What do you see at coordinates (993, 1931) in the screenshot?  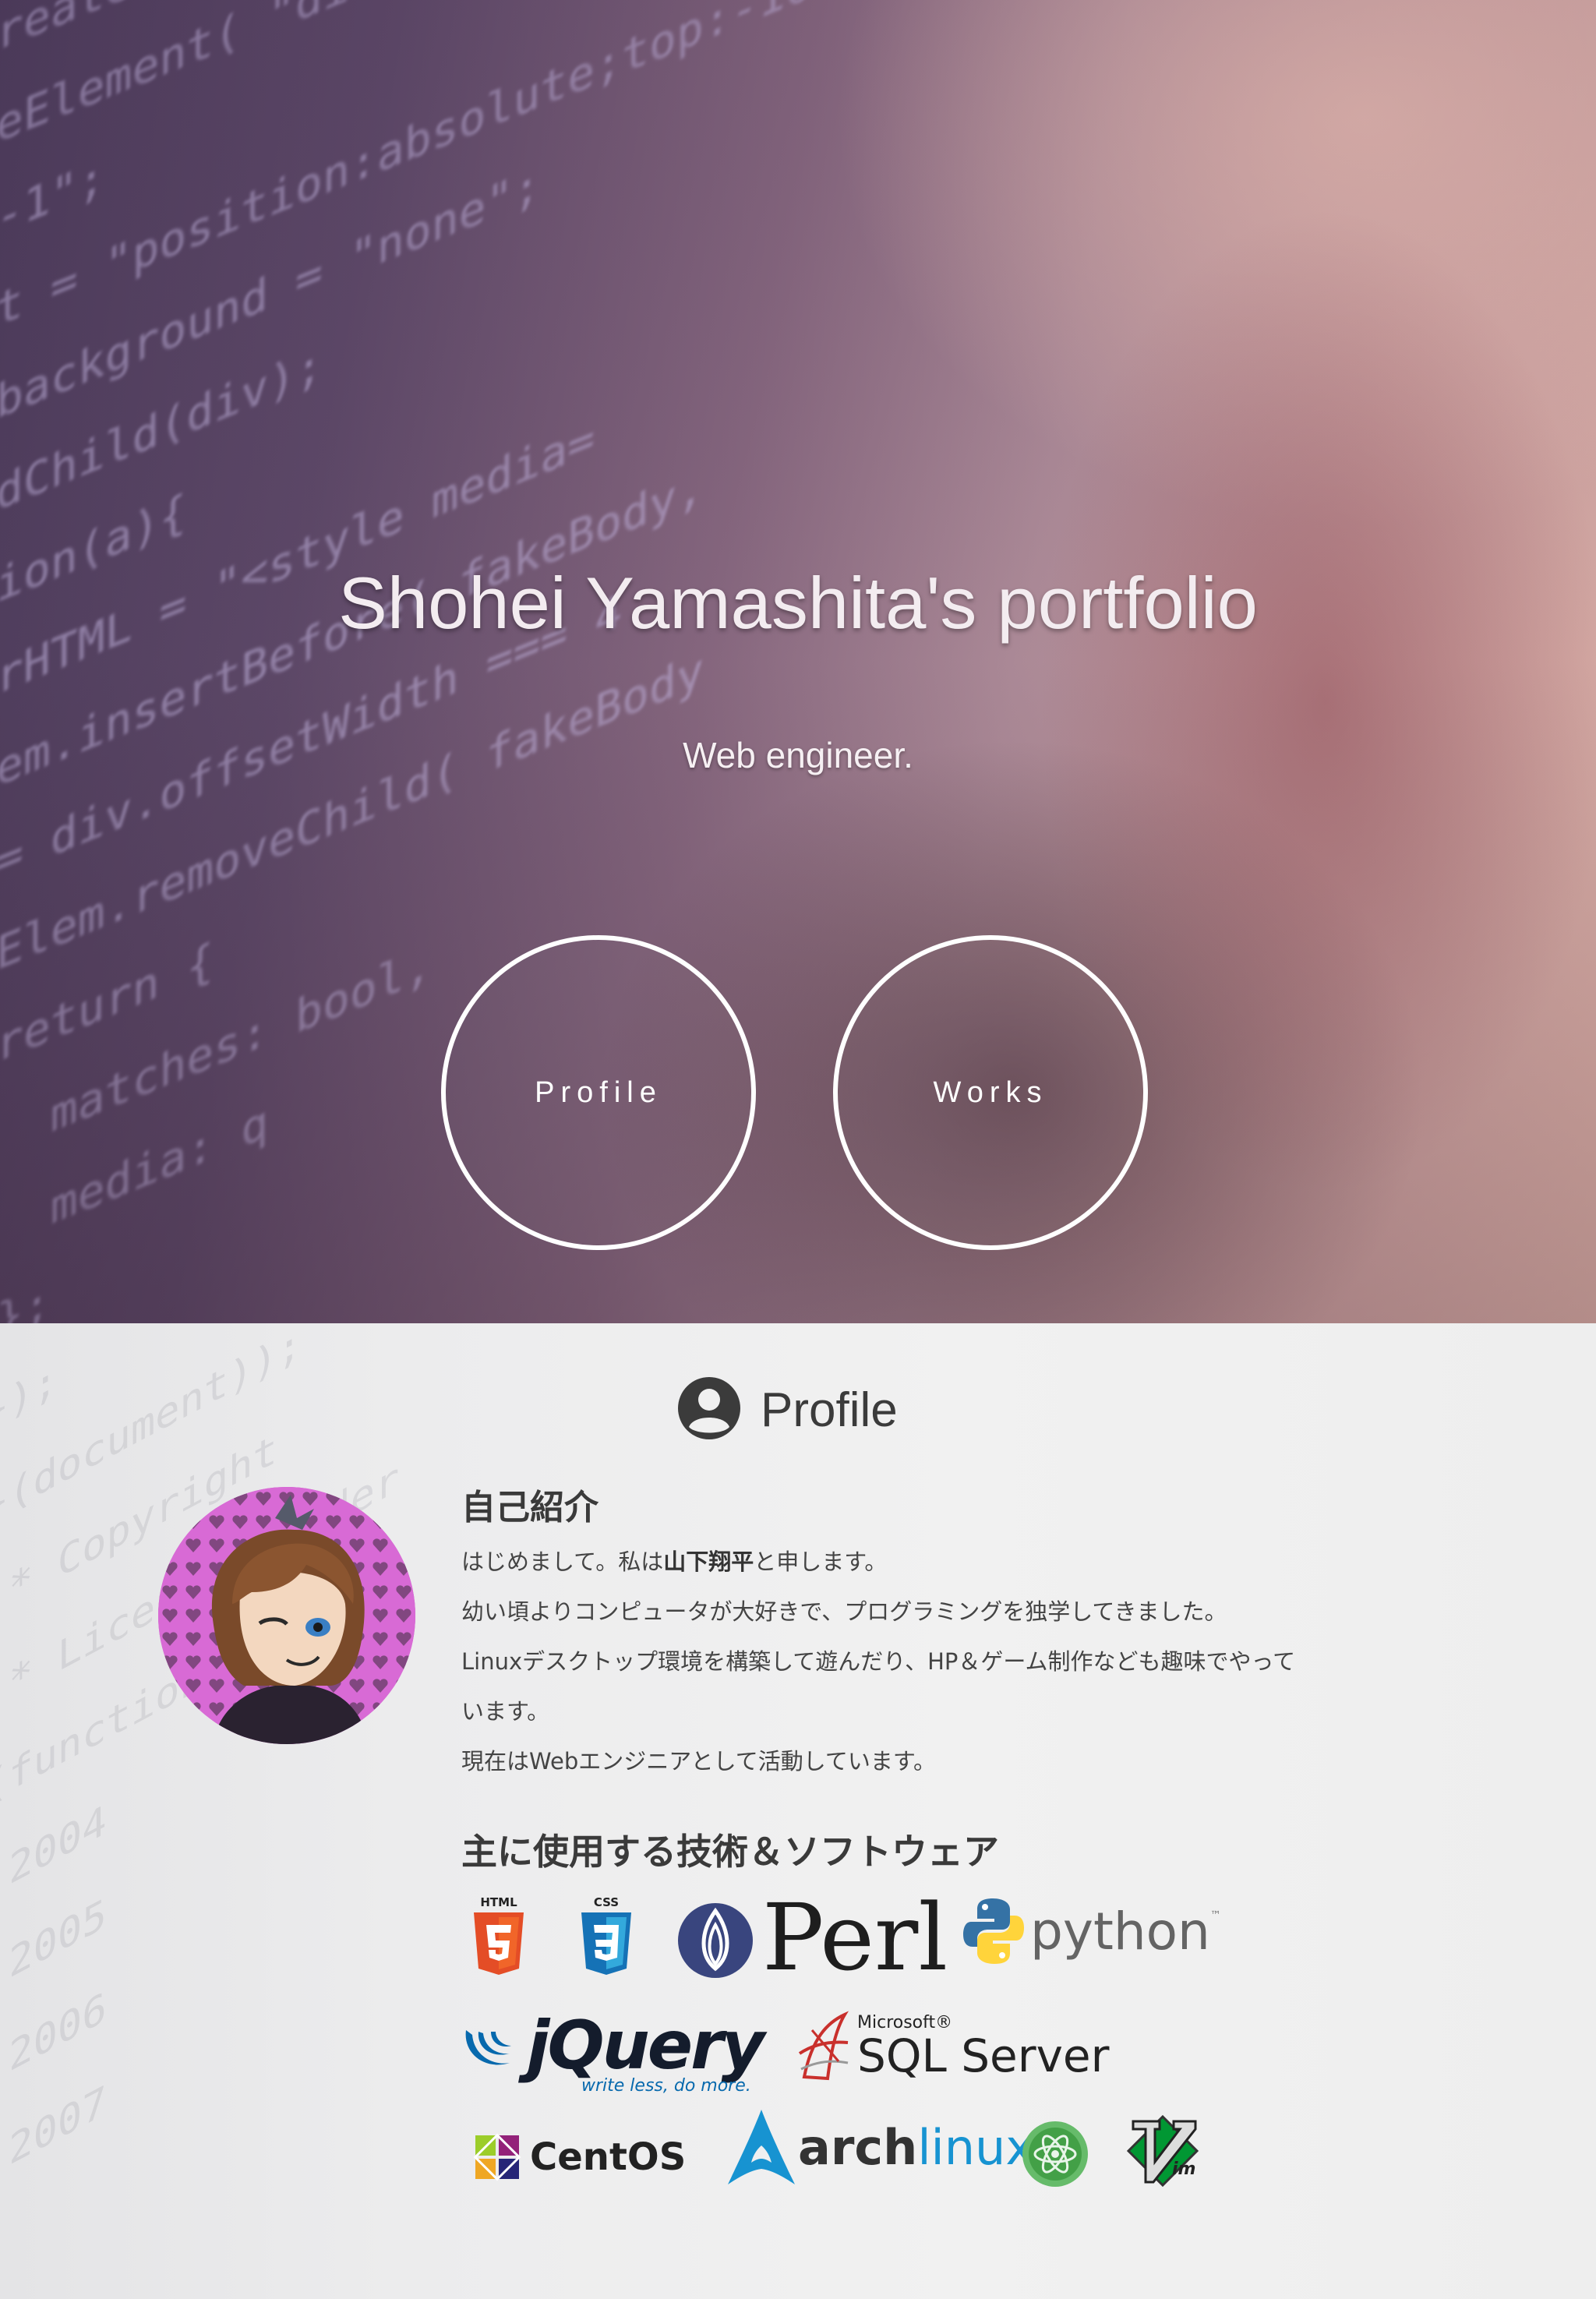 I see `python-snake-icon` at bounding box center [993, 1931].